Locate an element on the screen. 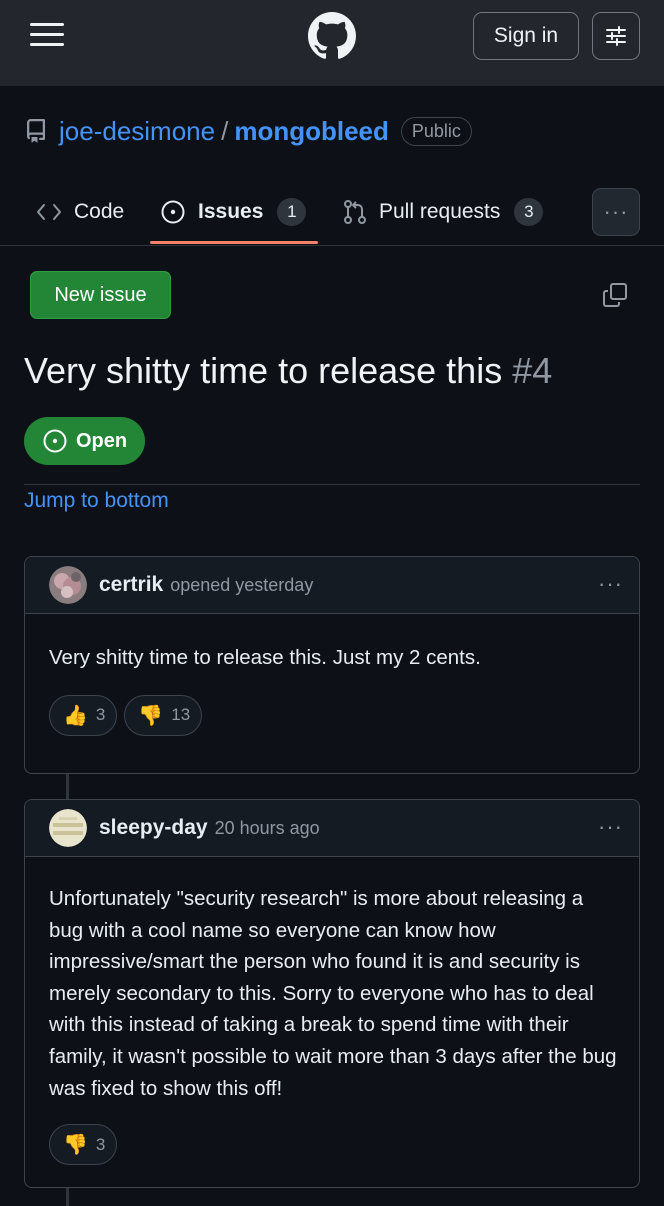 This screenshot has width=664, height=1206. tune-button is located at coordinates (616, 36).